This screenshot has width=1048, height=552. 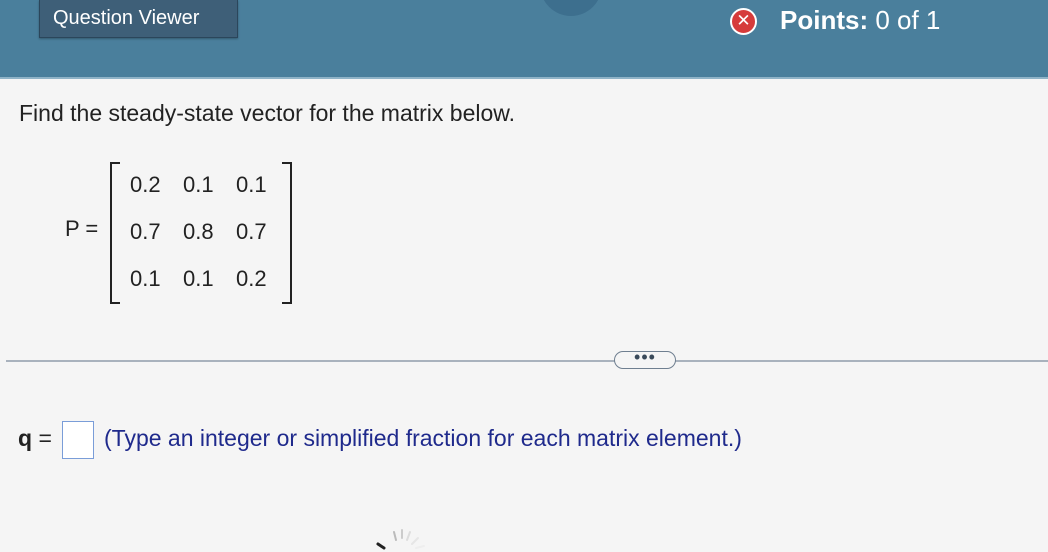 I want to click on points-value: 0 of 1, so click(x=908, y=20).